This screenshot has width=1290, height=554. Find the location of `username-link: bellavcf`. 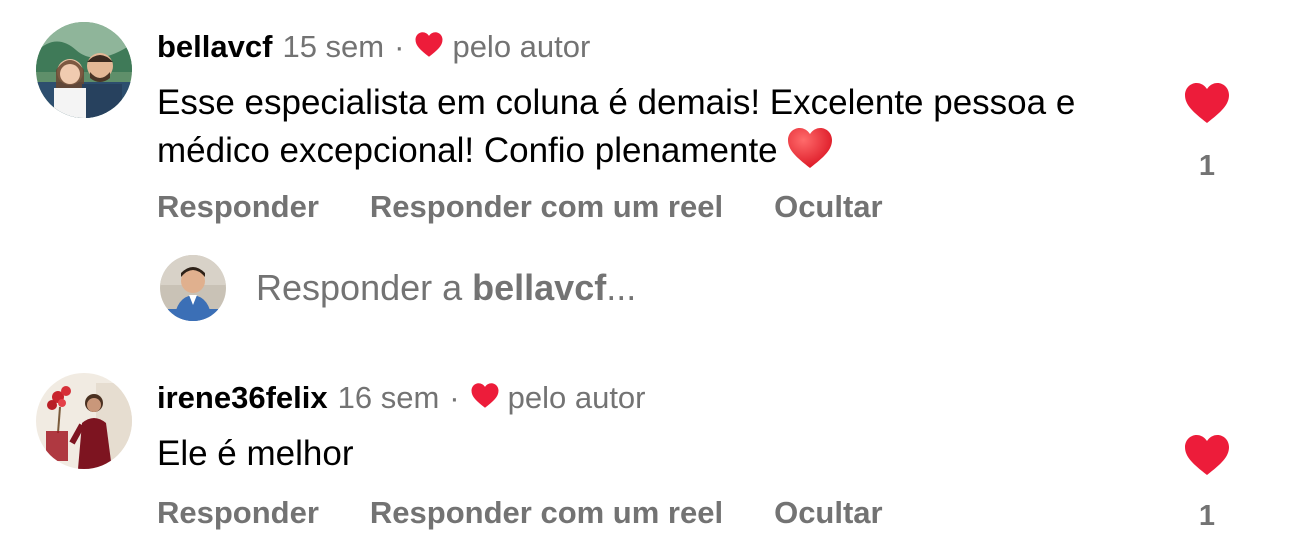

username-link: bellavcf is located at coordinates (214, 47).